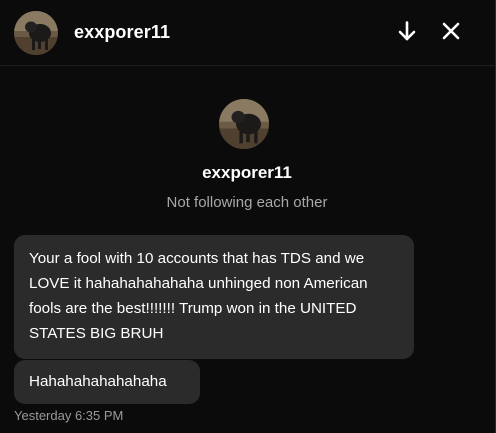 The image size is (496, 433). Describe the element at coordinates (407, 31) in the screenshot. I see `arrow-down-icon` at that location.